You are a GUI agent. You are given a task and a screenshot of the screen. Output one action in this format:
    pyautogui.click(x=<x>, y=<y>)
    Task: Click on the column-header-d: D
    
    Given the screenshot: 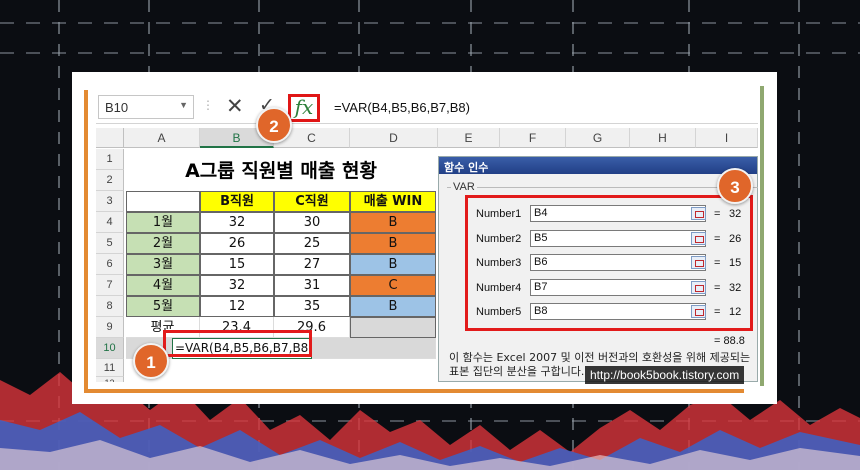 What is the action you would take?
    pyautogui.click(x=394, y=138)
    